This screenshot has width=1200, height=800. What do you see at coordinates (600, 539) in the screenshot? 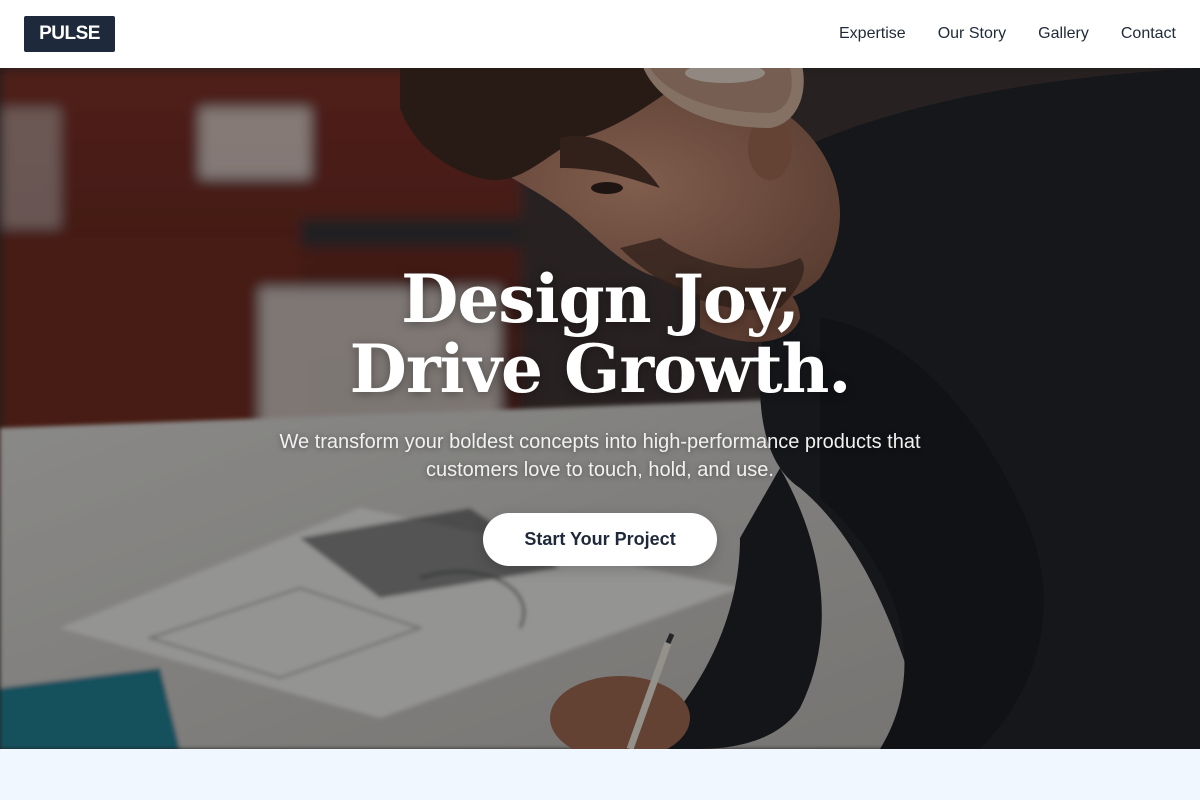
I see `start-project-button: Start Your Project` at bounding box center [600, 539].